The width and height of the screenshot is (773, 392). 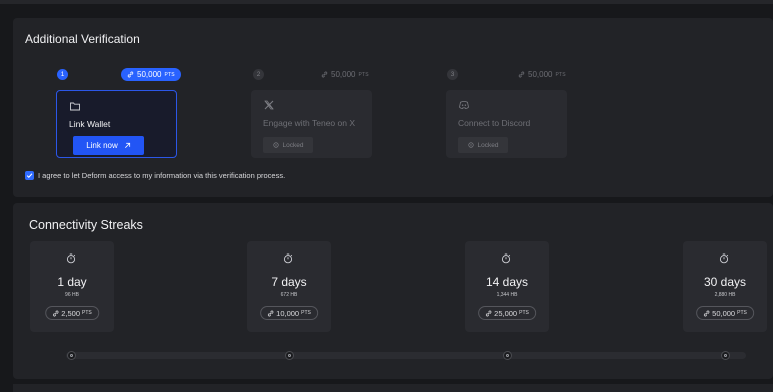 I want to click on streak-points-badge: 10,000 PTS, so click(x=289, y=313).